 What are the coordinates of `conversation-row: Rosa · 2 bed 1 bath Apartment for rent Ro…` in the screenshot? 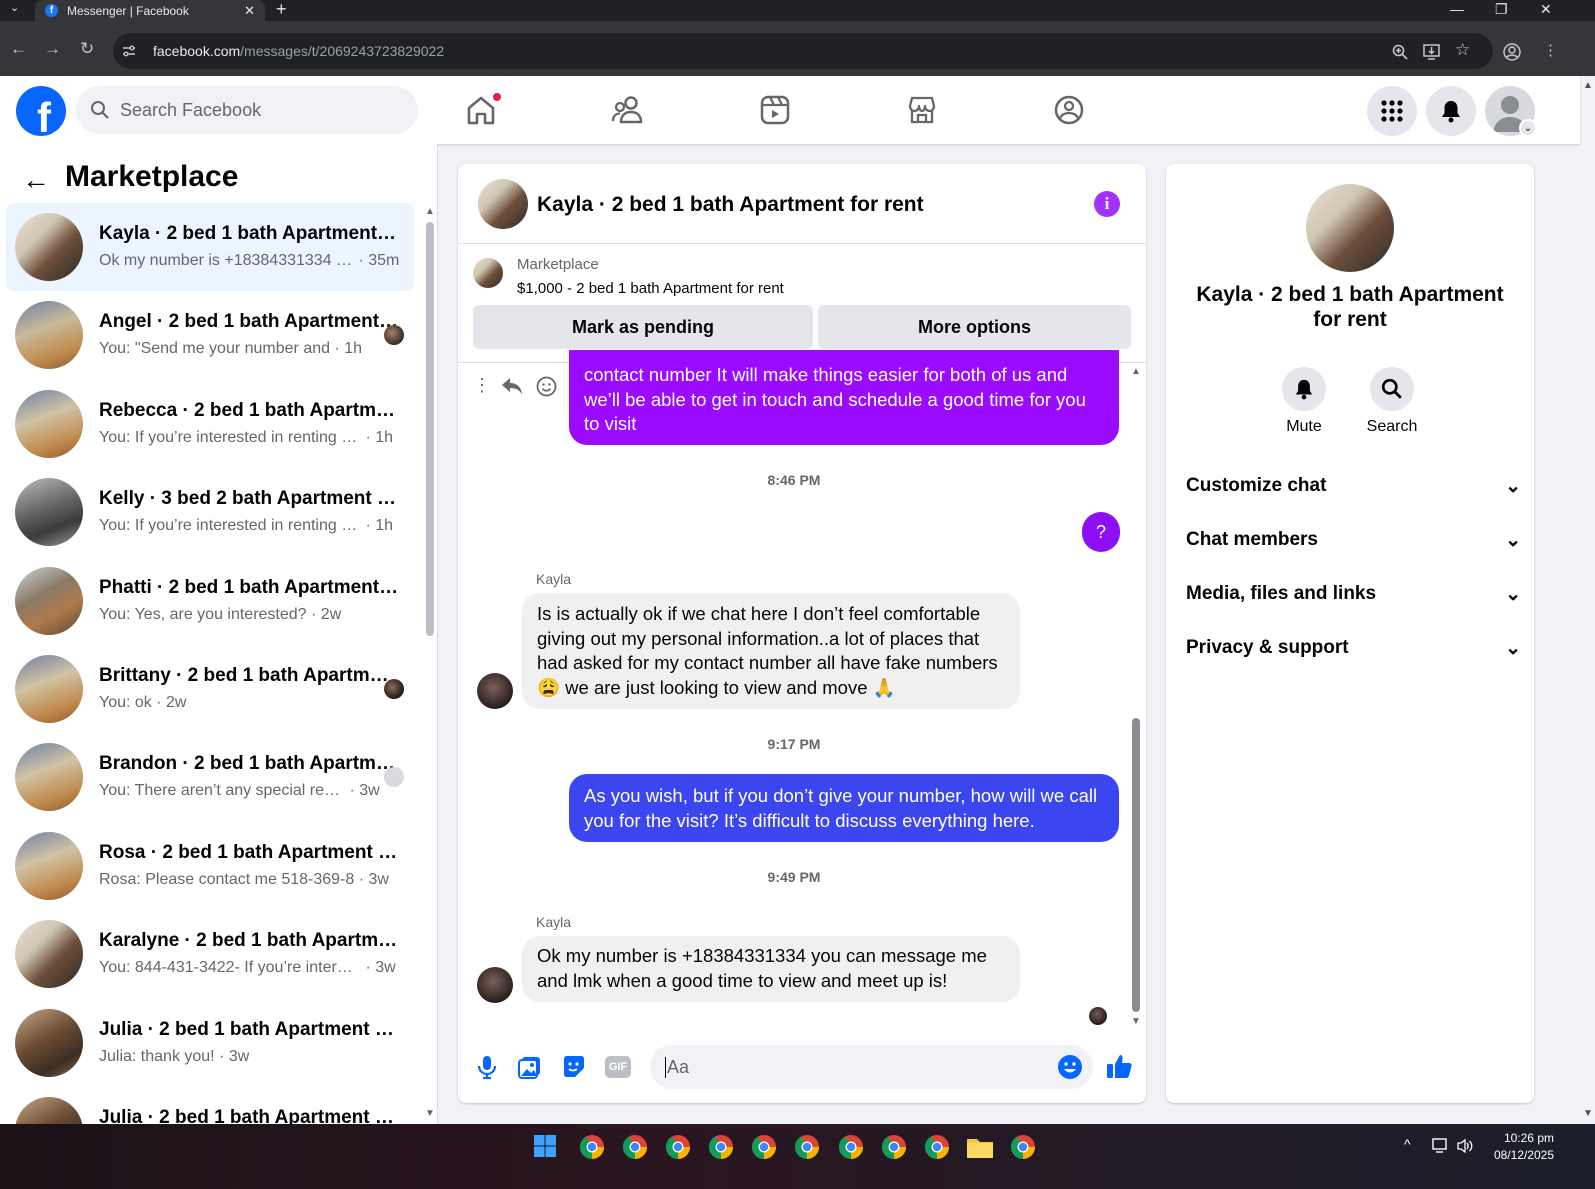 It's located at (210, 866).